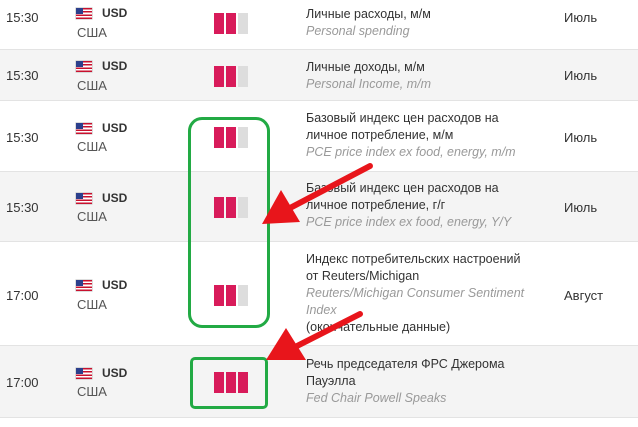 Image resolution: width=638 pixels, height=427 pixels. I want to click on event-title-ru: Речь председателя ФРС Джерома Пауэлла, so click(405, 372).